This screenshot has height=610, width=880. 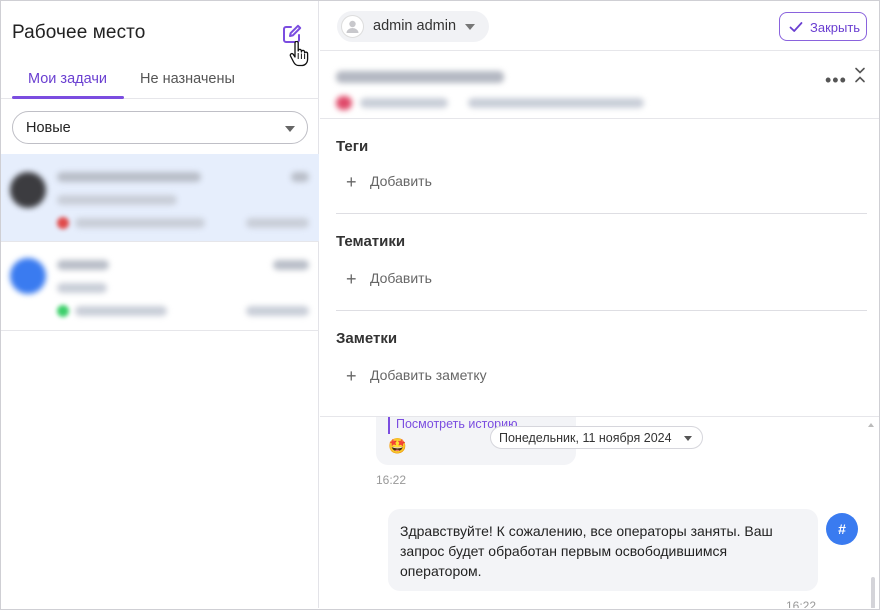 What do you see at coordinates (599, 26) in the screenshot?
I see `conversation-toolbar: admin admin Закрыть` at bounding box center [599, 26].